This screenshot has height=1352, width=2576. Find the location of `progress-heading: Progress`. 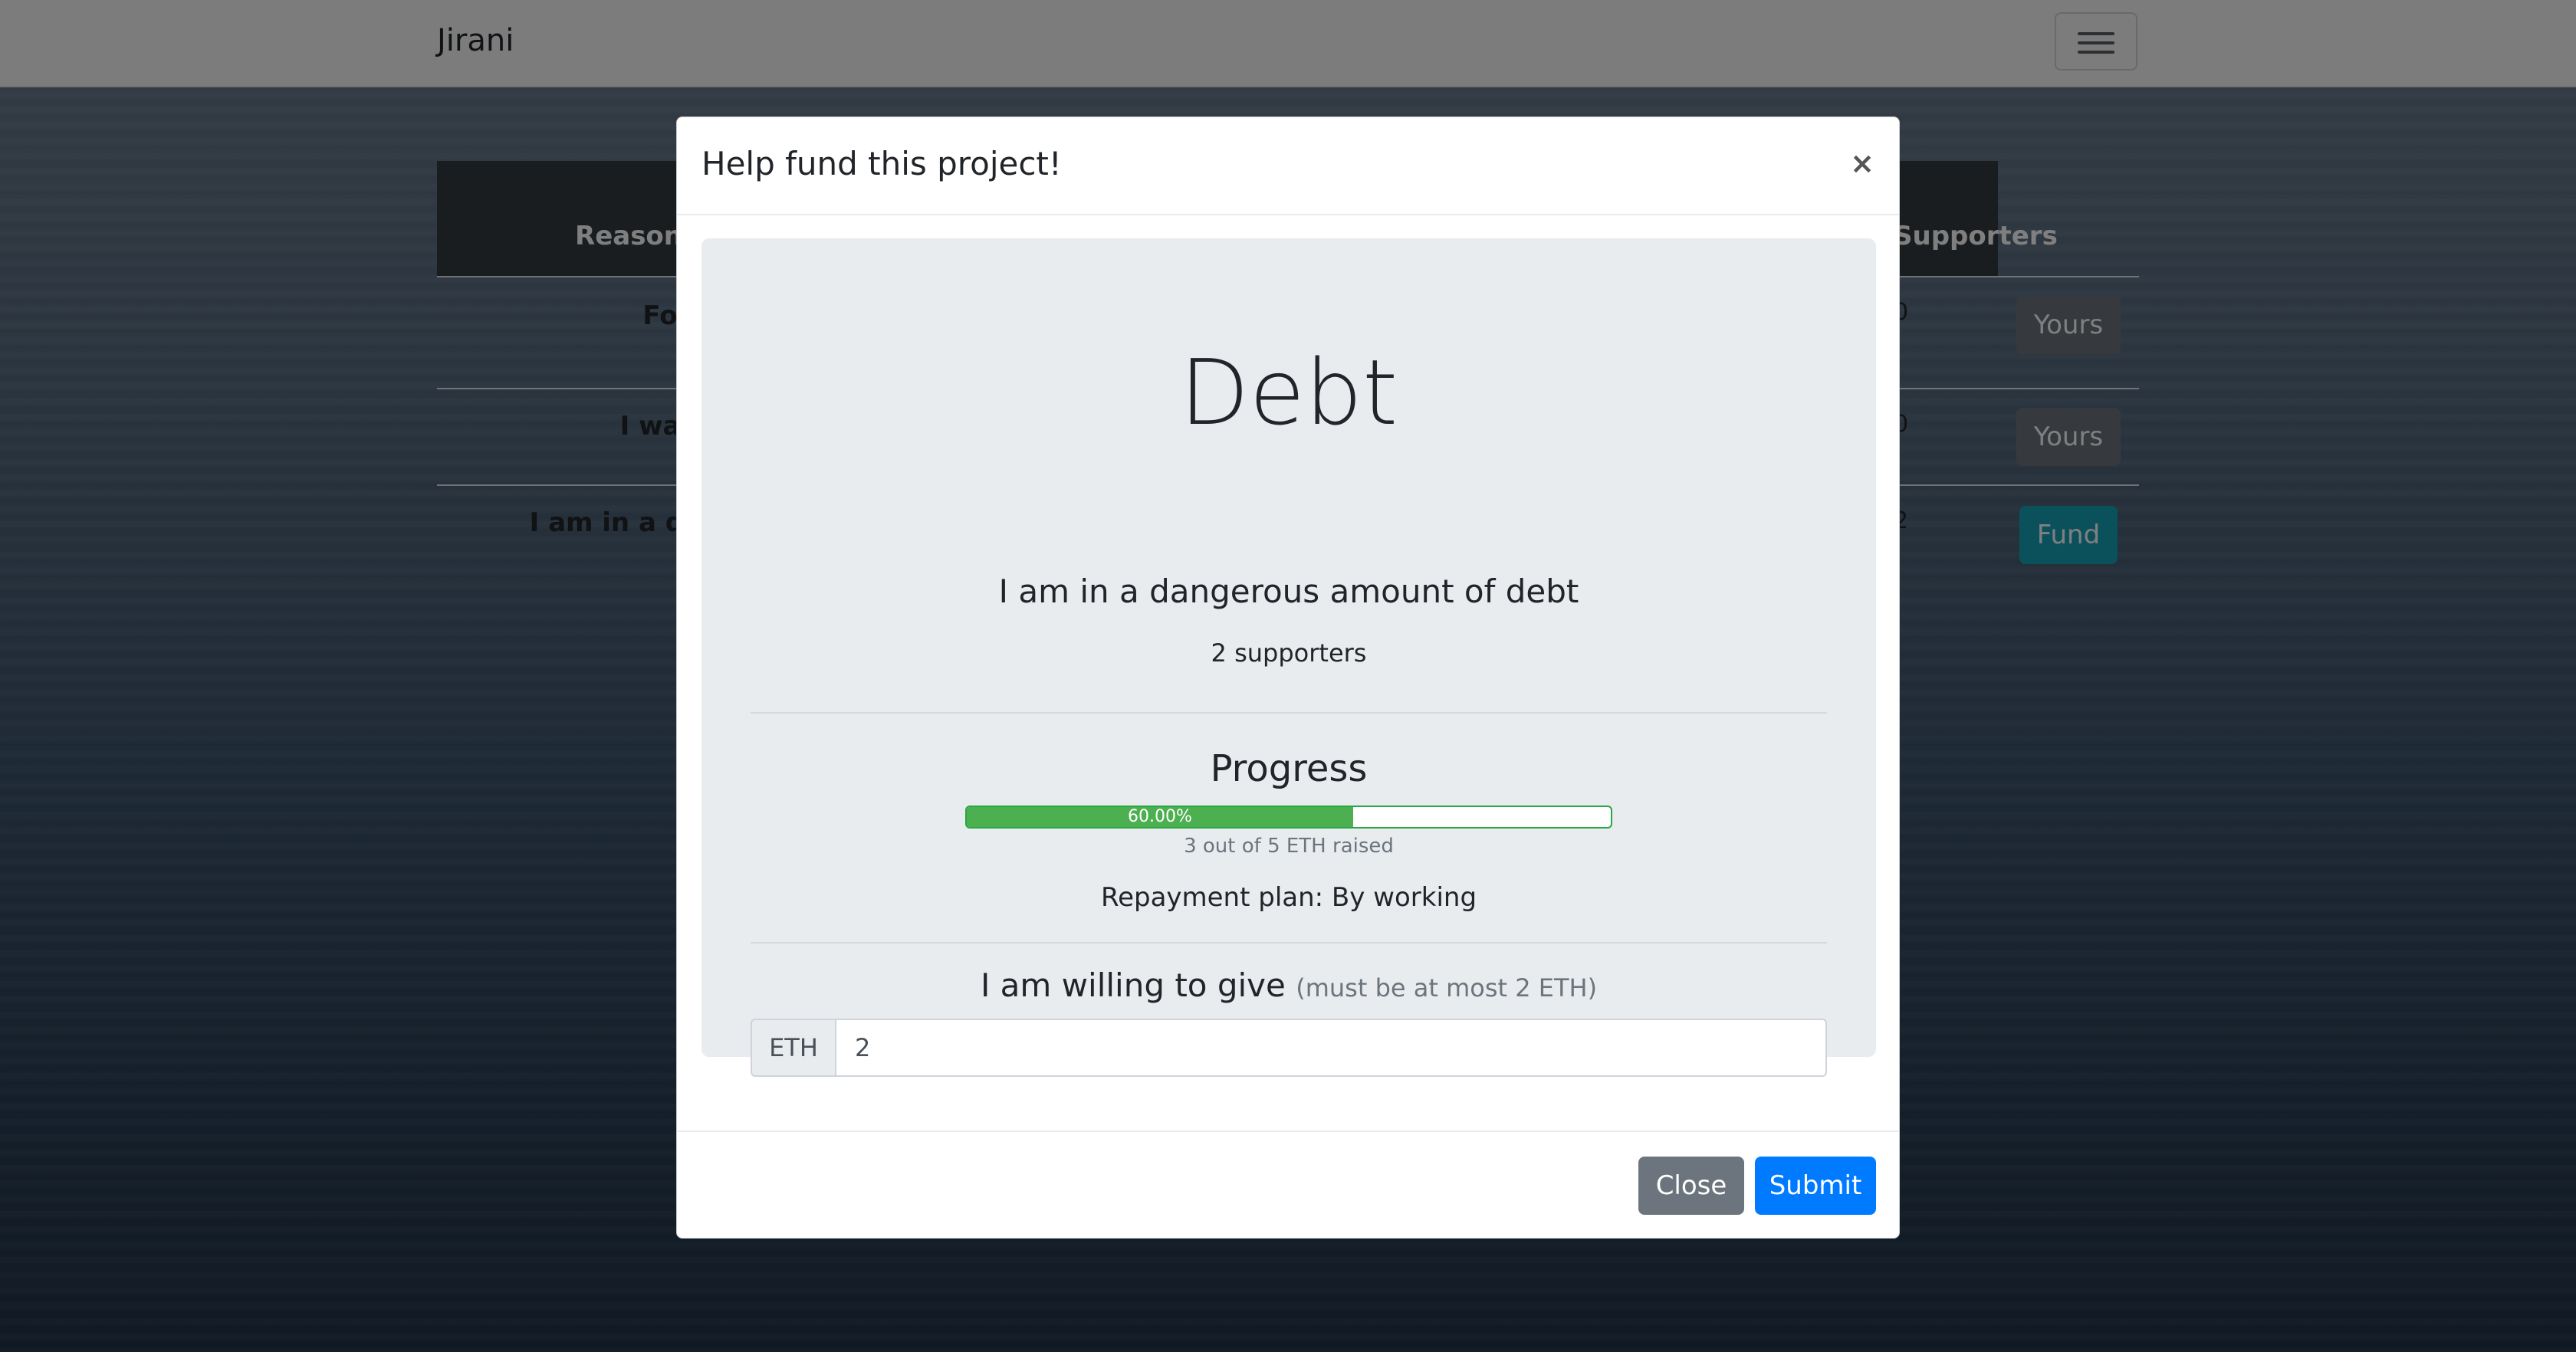

progress-heading: Progress is located at coordinates (1289, 768).